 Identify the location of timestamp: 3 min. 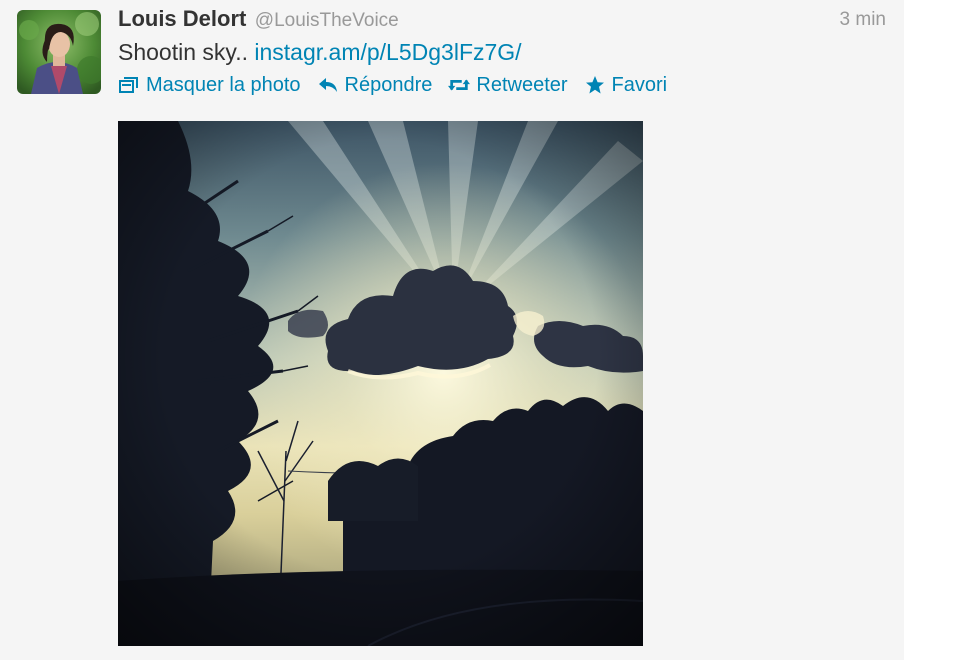
(863, 20).